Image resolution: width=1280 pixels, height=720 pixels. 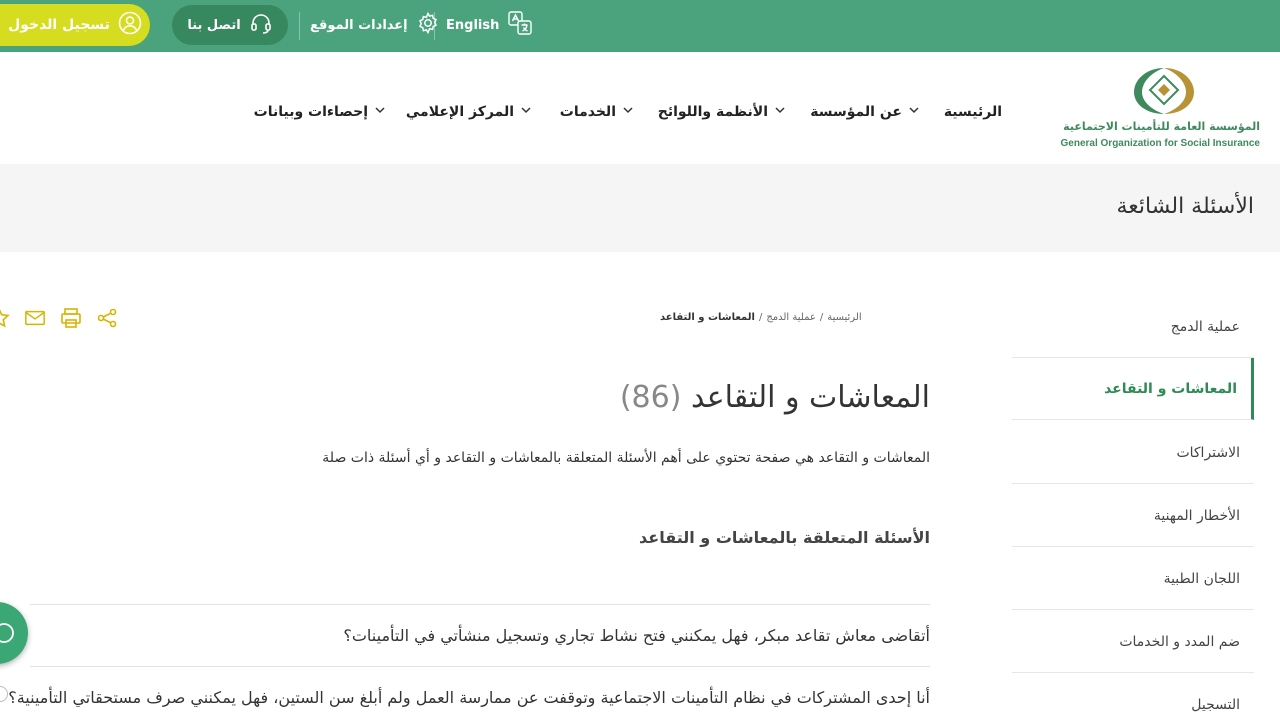 I want to click on sidebar-item-label: اللجان الطبية, so click(x=1201, y=578).